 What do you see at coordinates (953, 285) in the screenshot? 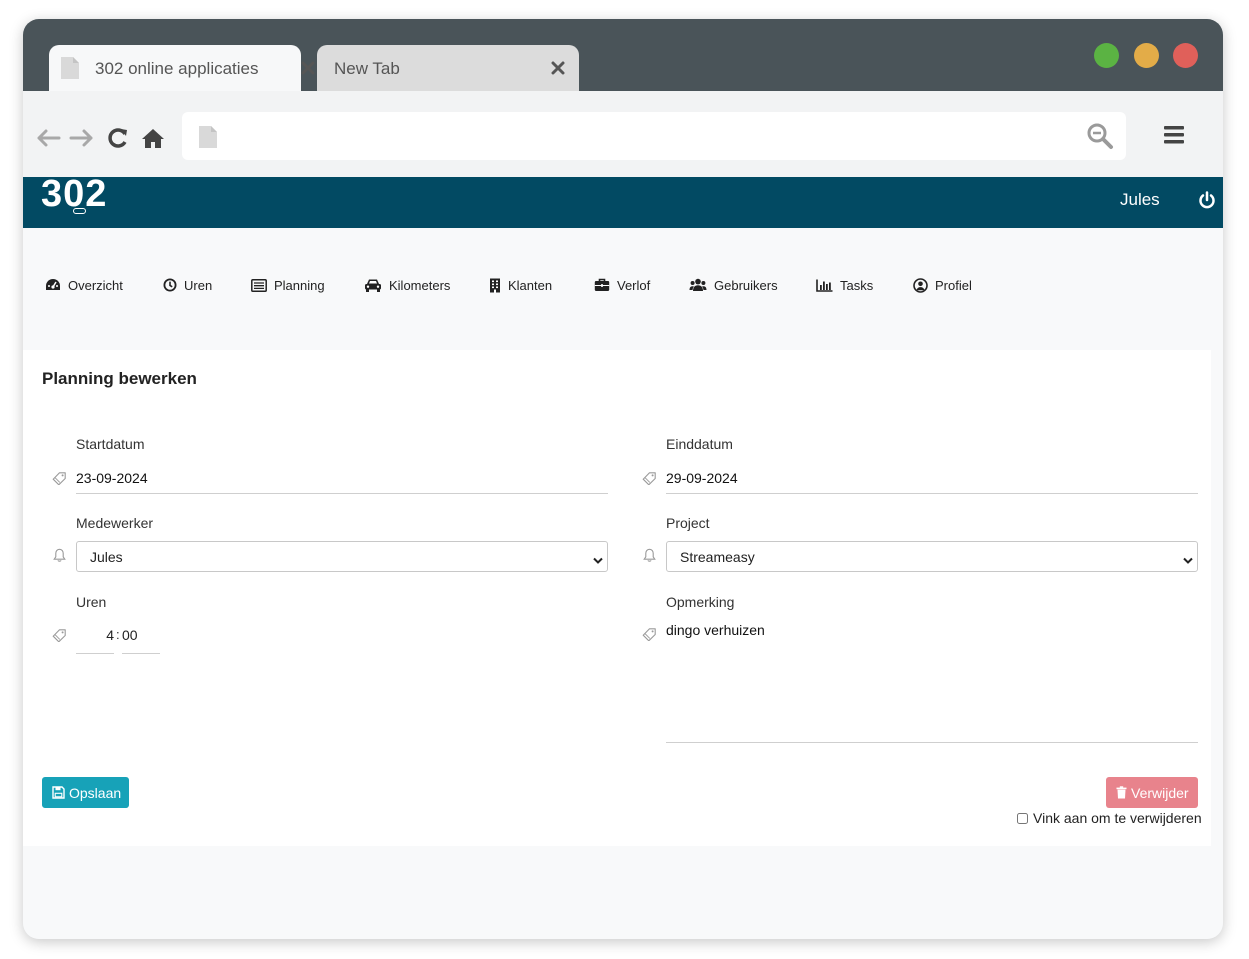
I see `nav-label: Profiel` at bounding box center [953, 285].